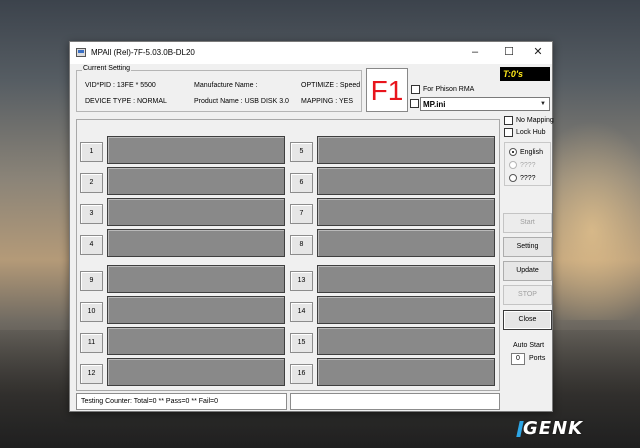  I want to click on mapping-value: MAPPING : YES, so click(327, 101).